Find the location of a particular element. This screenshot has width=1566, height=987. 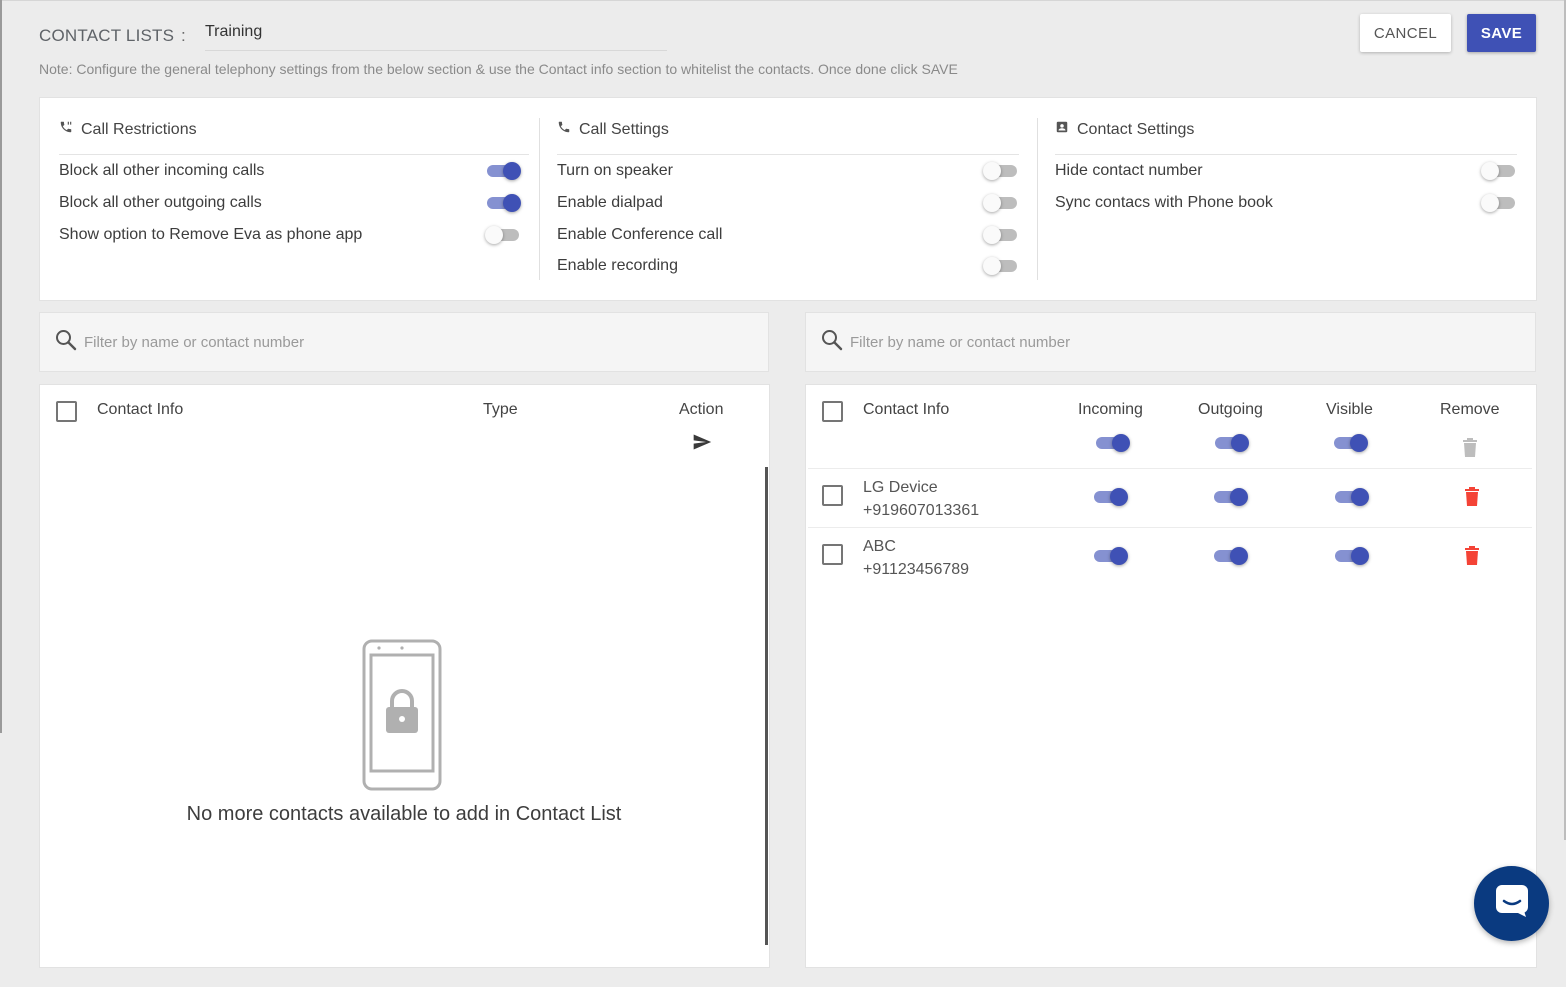

contact-name: LG Device is located at coordinates (900, 487).